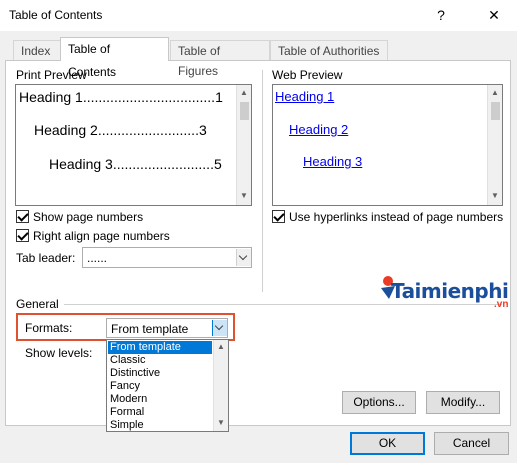  Describe the element at coordinates (92, 60) in the screenshot. I see `tab-label: Table of Contents` at that location.